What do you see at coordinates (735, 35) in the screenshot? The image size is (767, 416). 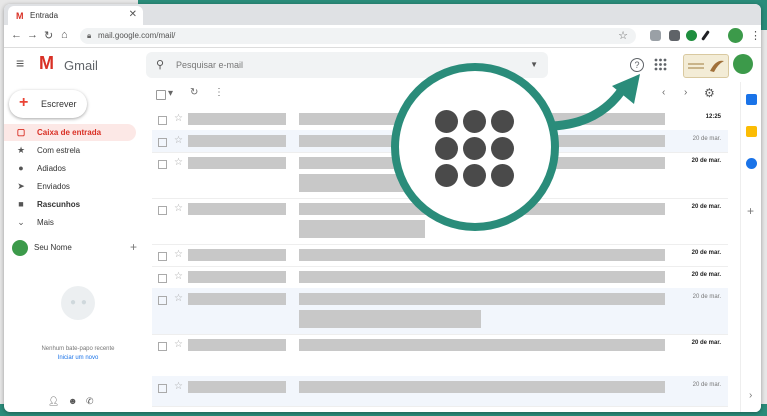 I see `profile-avatar` at bounding box center [735, 35].